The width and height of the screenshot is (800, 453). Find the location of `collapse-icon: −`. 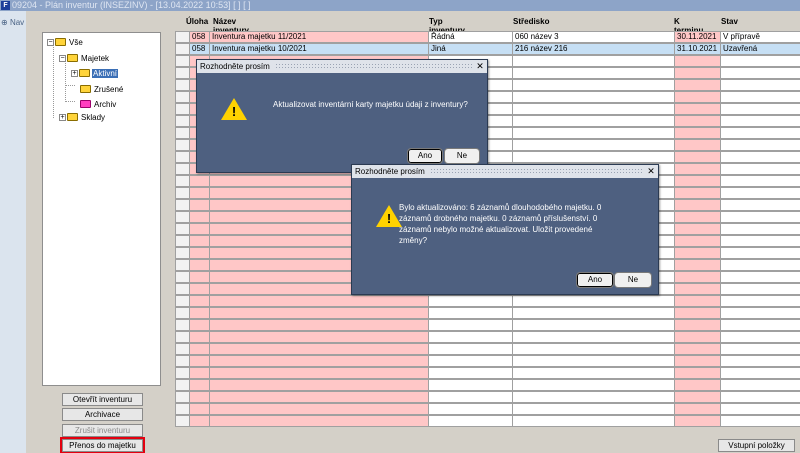

collapse-icon: − is located at coordinates (50, 42).